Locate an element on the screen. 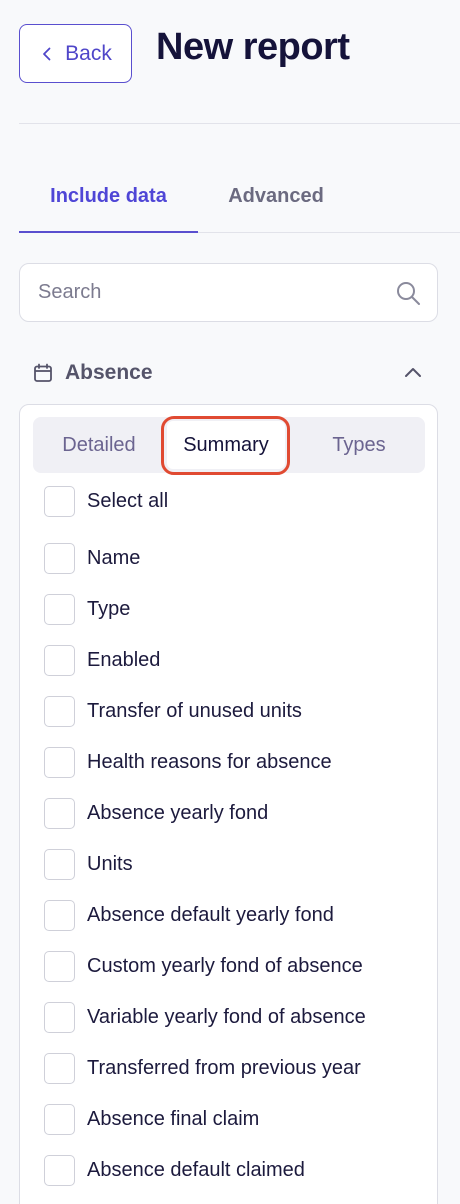 This screenshot has height=1204, width=460. tab-include-data: Include data is located at coordinates (108, 196).